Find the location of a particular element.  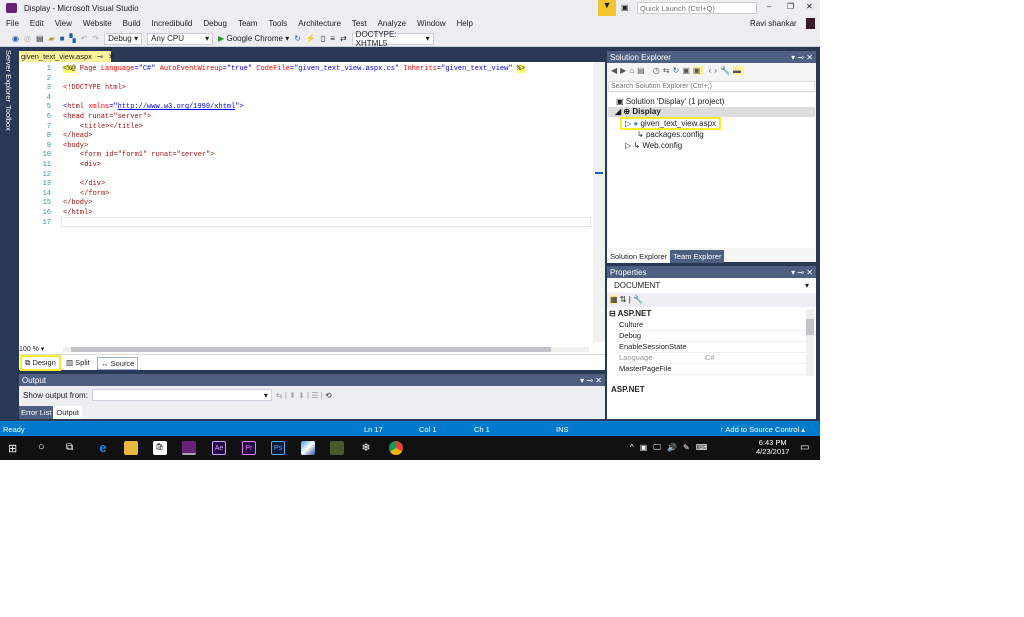

forward-icon: ◎ is located at coordinates (27, 38).